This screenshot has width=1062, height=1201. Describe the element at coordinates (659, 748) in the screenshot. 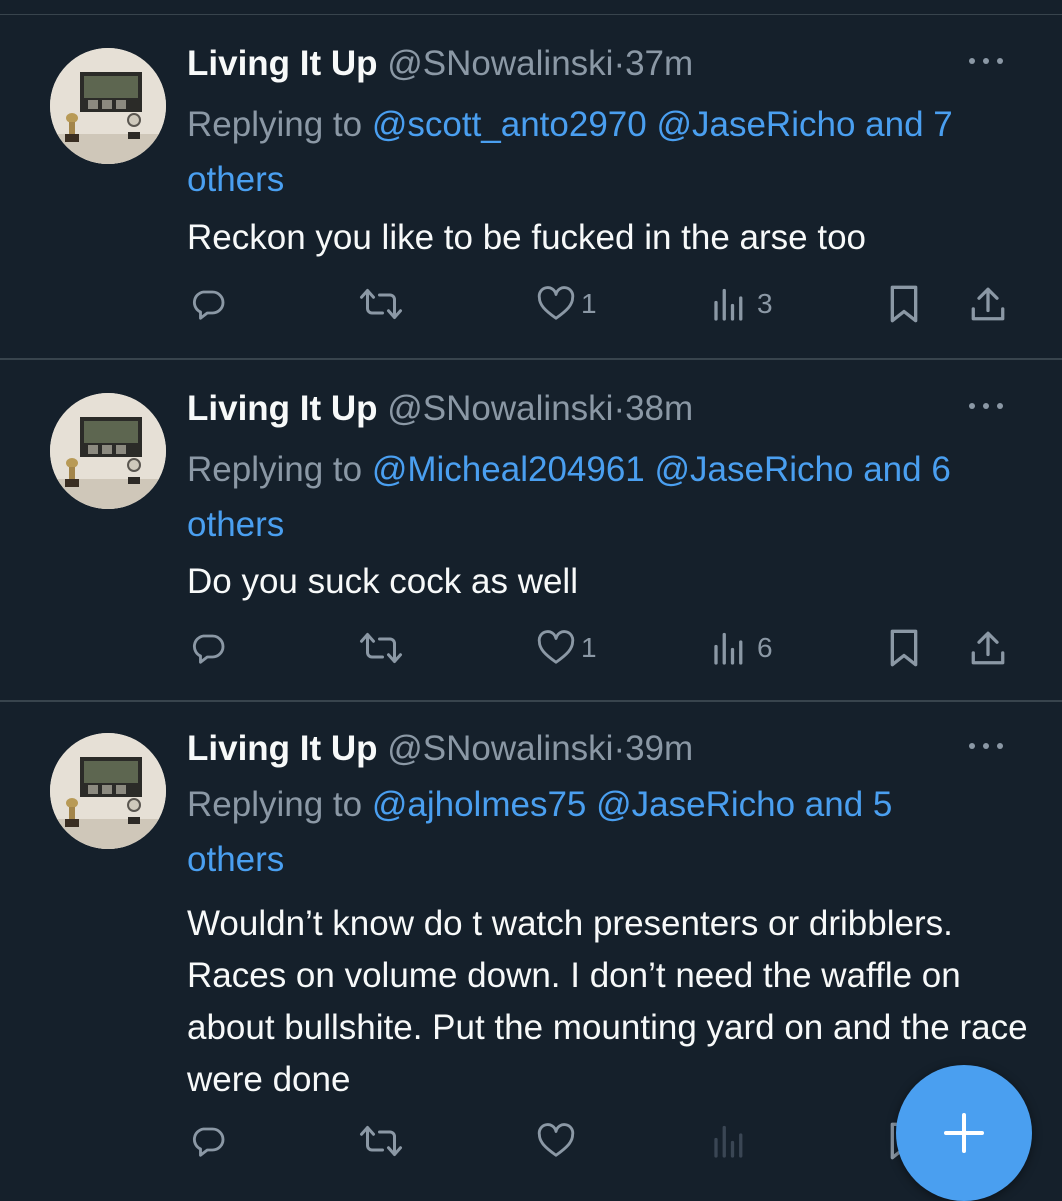

I see `timestamp: 39m` at that location.